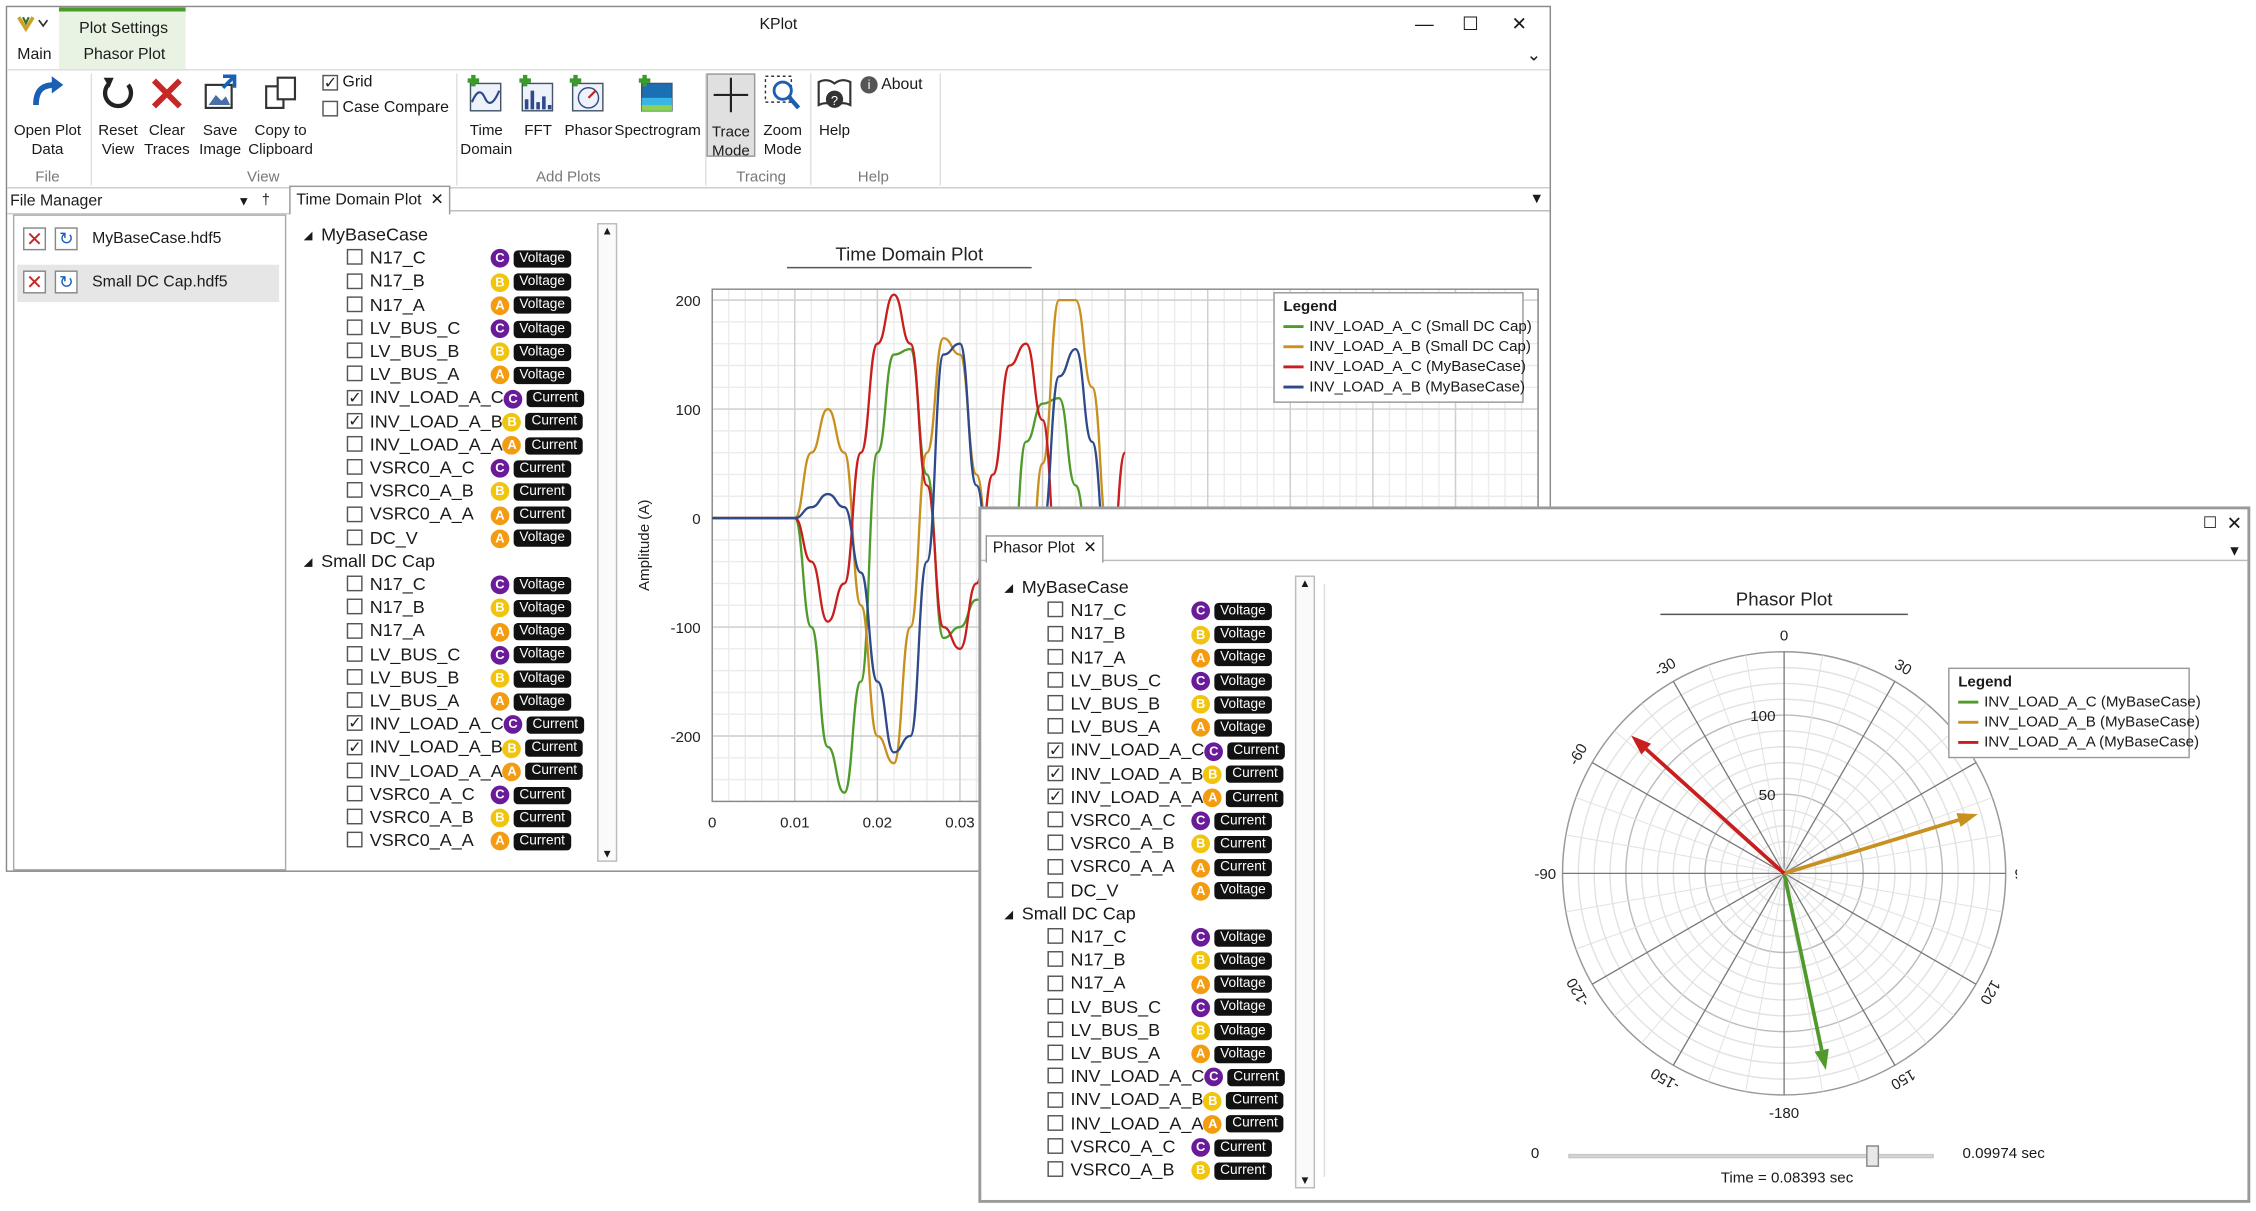 This screenshot has width=2256, height=1211. What do you see at coordinates (458, 537) in the screenshot?
I see `tree-signal-row: DC_V A Voltage` at bounding box center [458, 537].